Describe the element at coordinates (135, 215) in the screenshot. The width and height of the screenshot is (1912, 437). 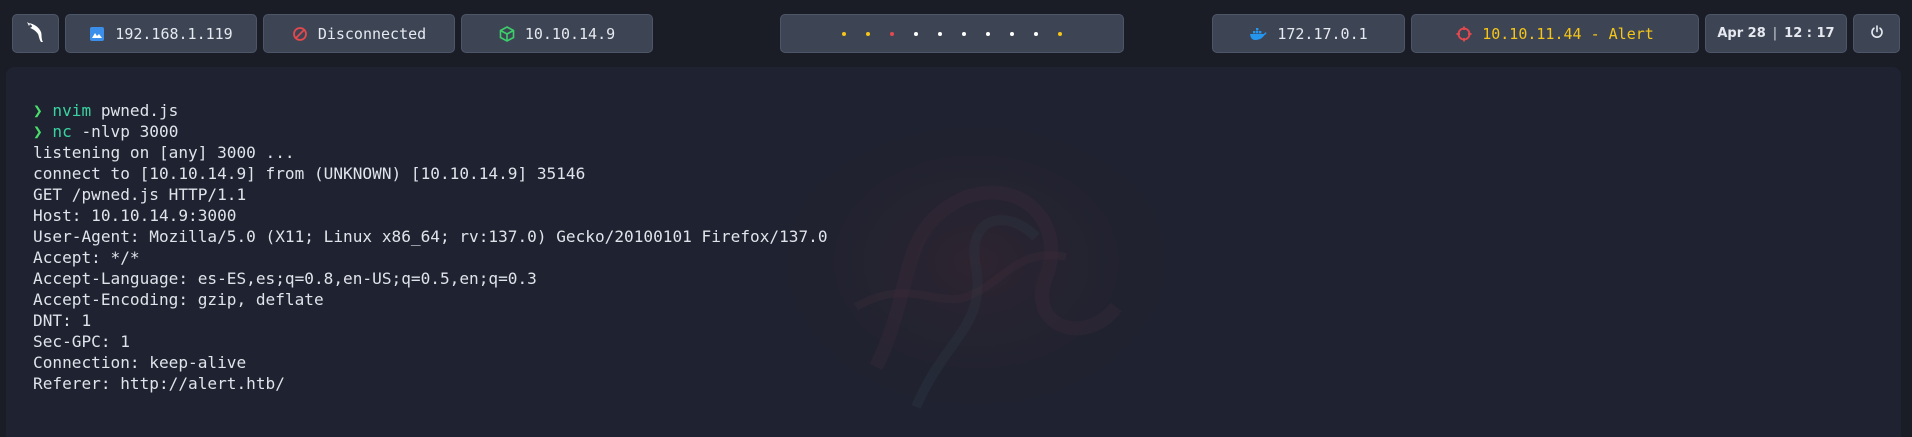
I see `terminal-line-6: Host: 10.10.14.9:3000` at that location.